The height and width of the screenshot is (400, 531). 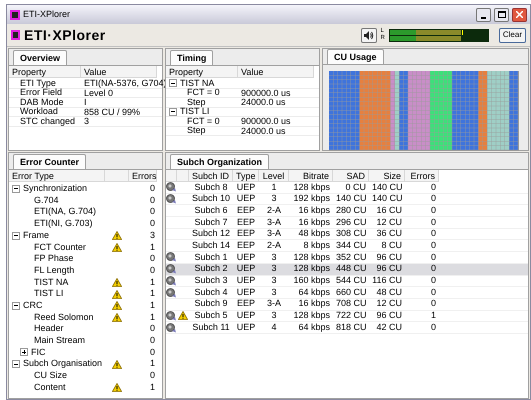 What do you see at coordinates (211, 233) in the screenshot?
I see `table-cell: Subch 12` at bounding box center [211, 233].